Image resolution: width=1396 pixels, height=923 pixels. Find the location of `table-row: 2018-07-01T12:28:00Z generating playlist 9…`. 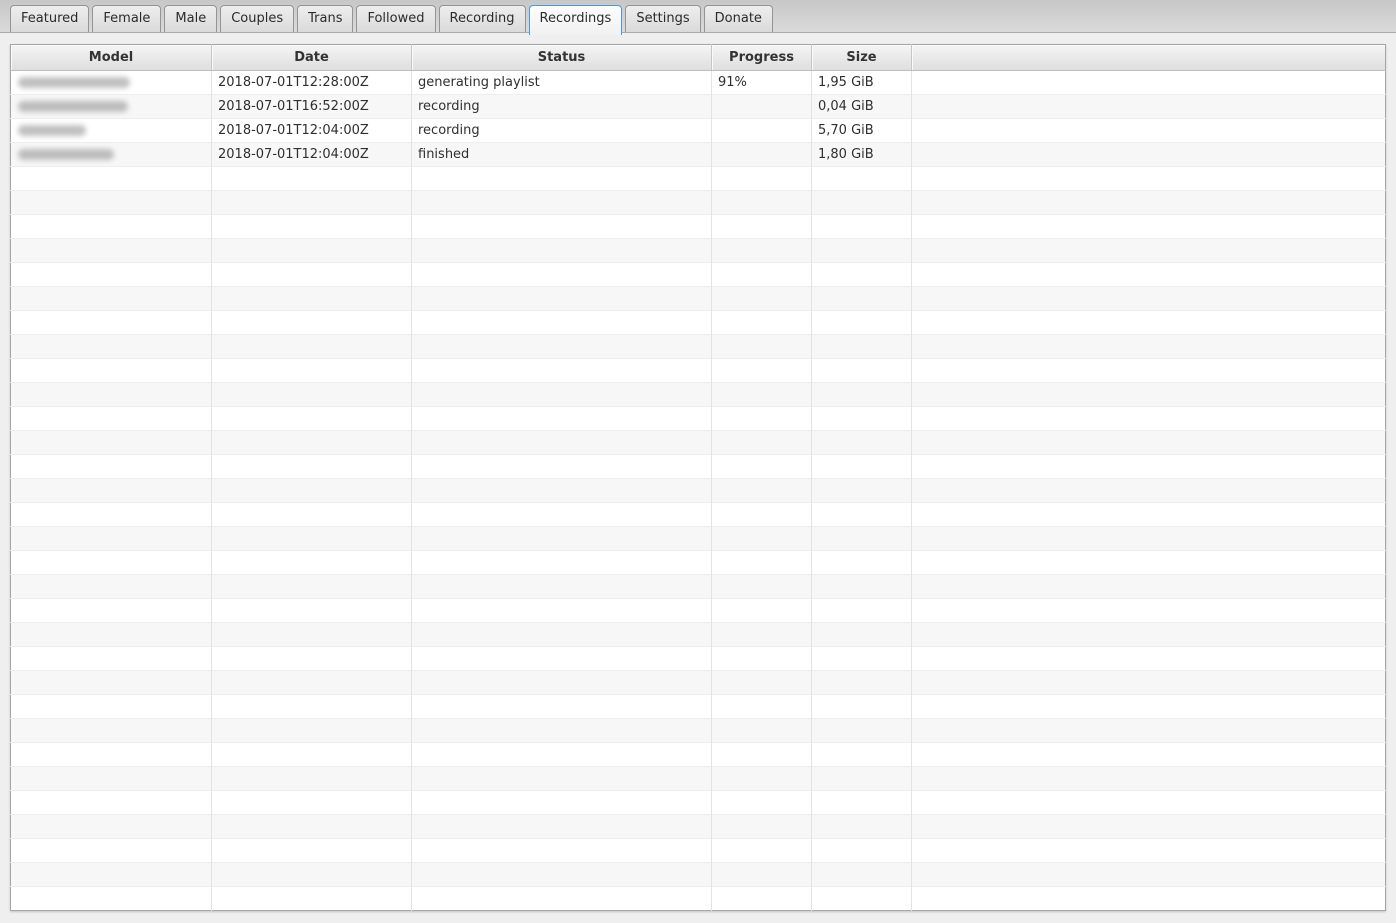

table-row: 2018-07-01T12:28:00Z generating playlist 9… is located at coordinates (698, 82).